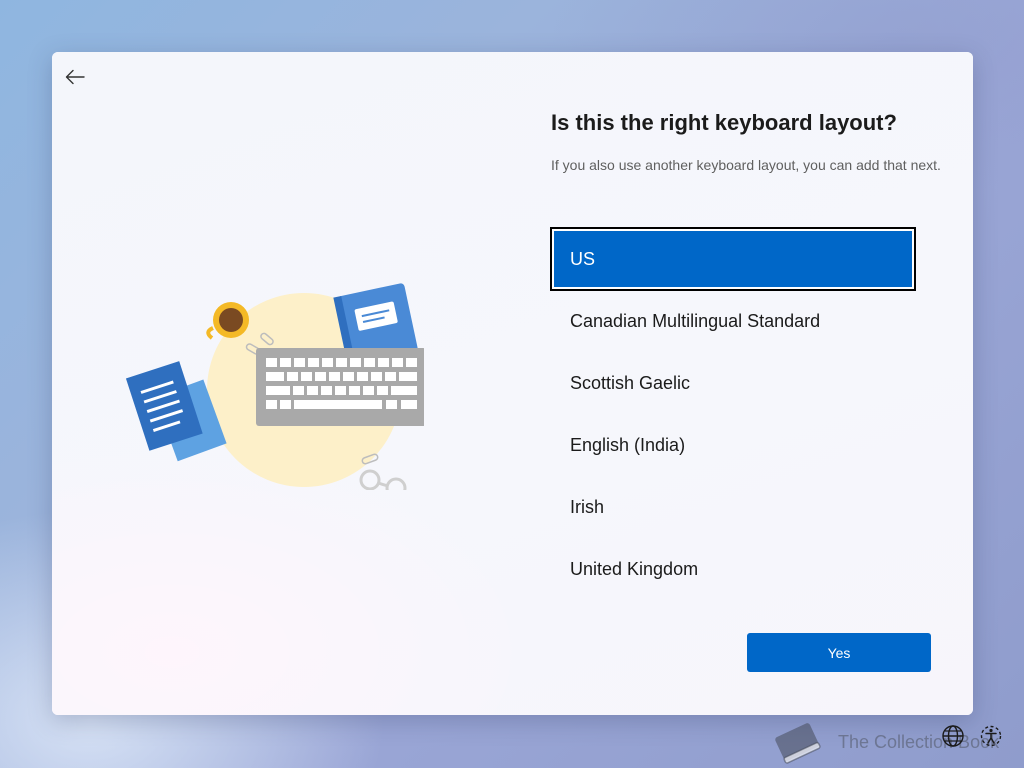  What do you see at coordinates (587, 506) in the screenshot?
I see `layout-item-label: Irish` at bounding box center [587, 506].